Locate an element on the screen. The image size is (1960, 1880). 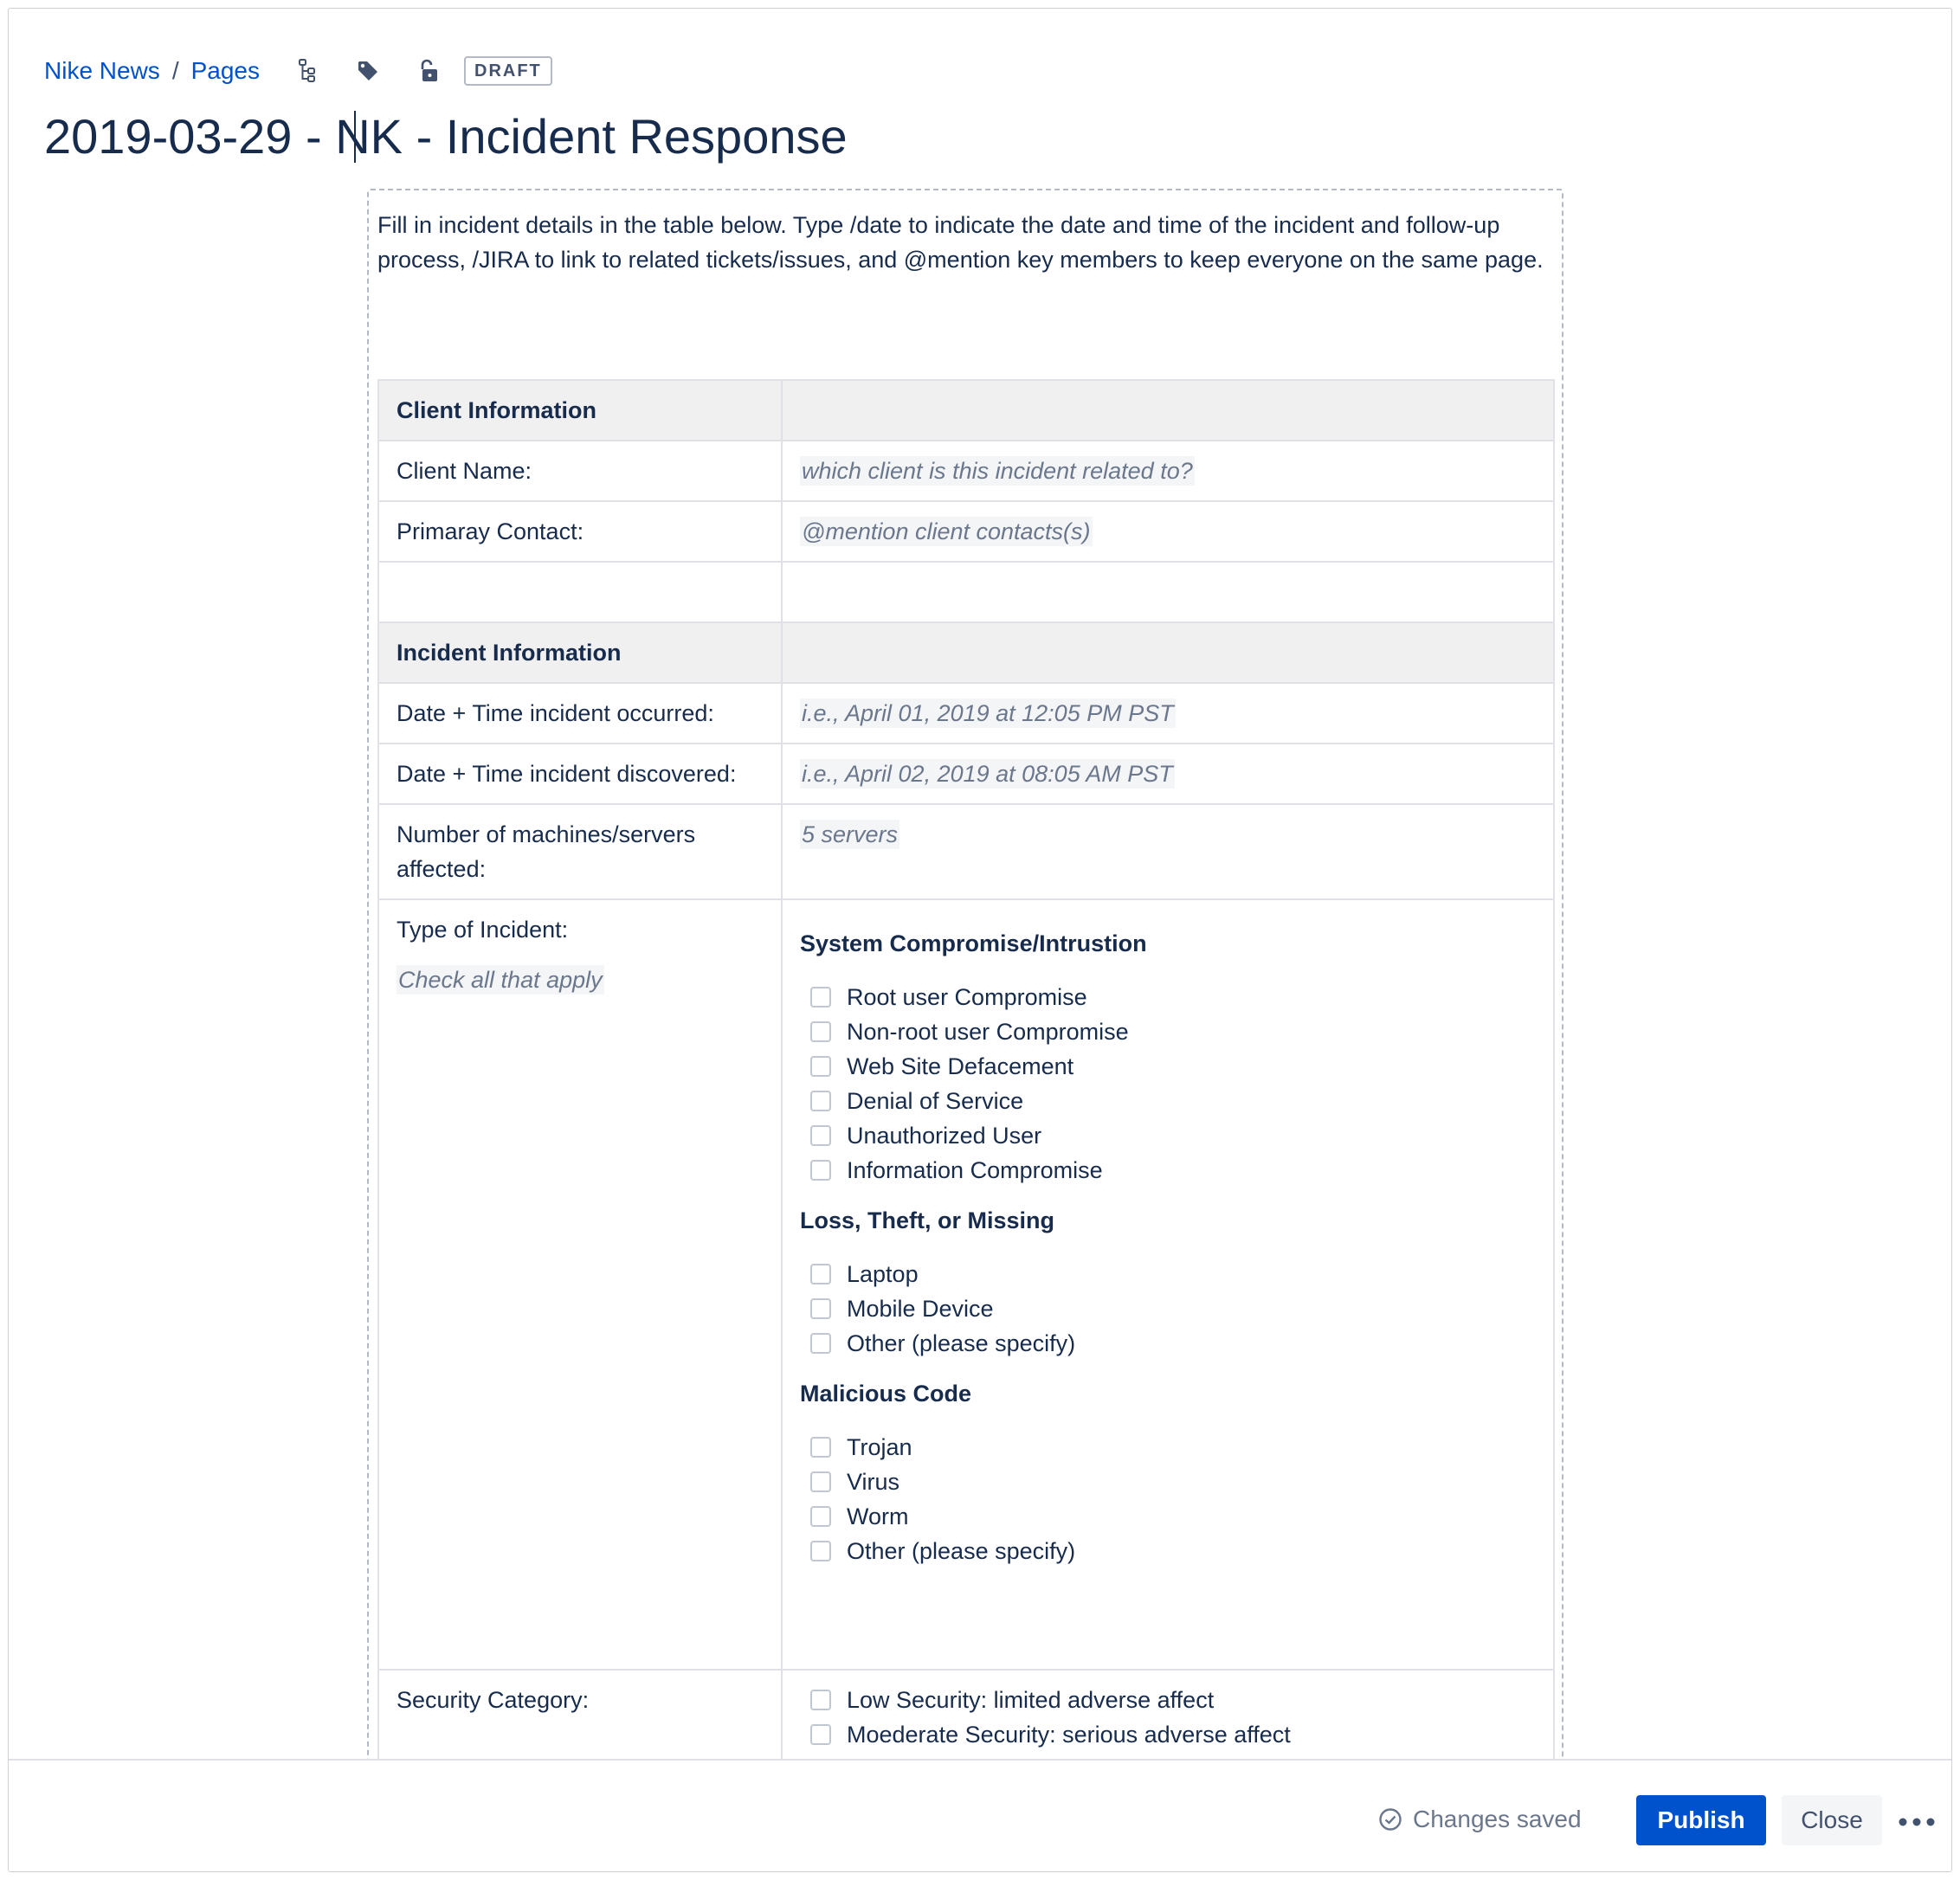
client-name-label: Client Name: is located at coordinates (580, 471).